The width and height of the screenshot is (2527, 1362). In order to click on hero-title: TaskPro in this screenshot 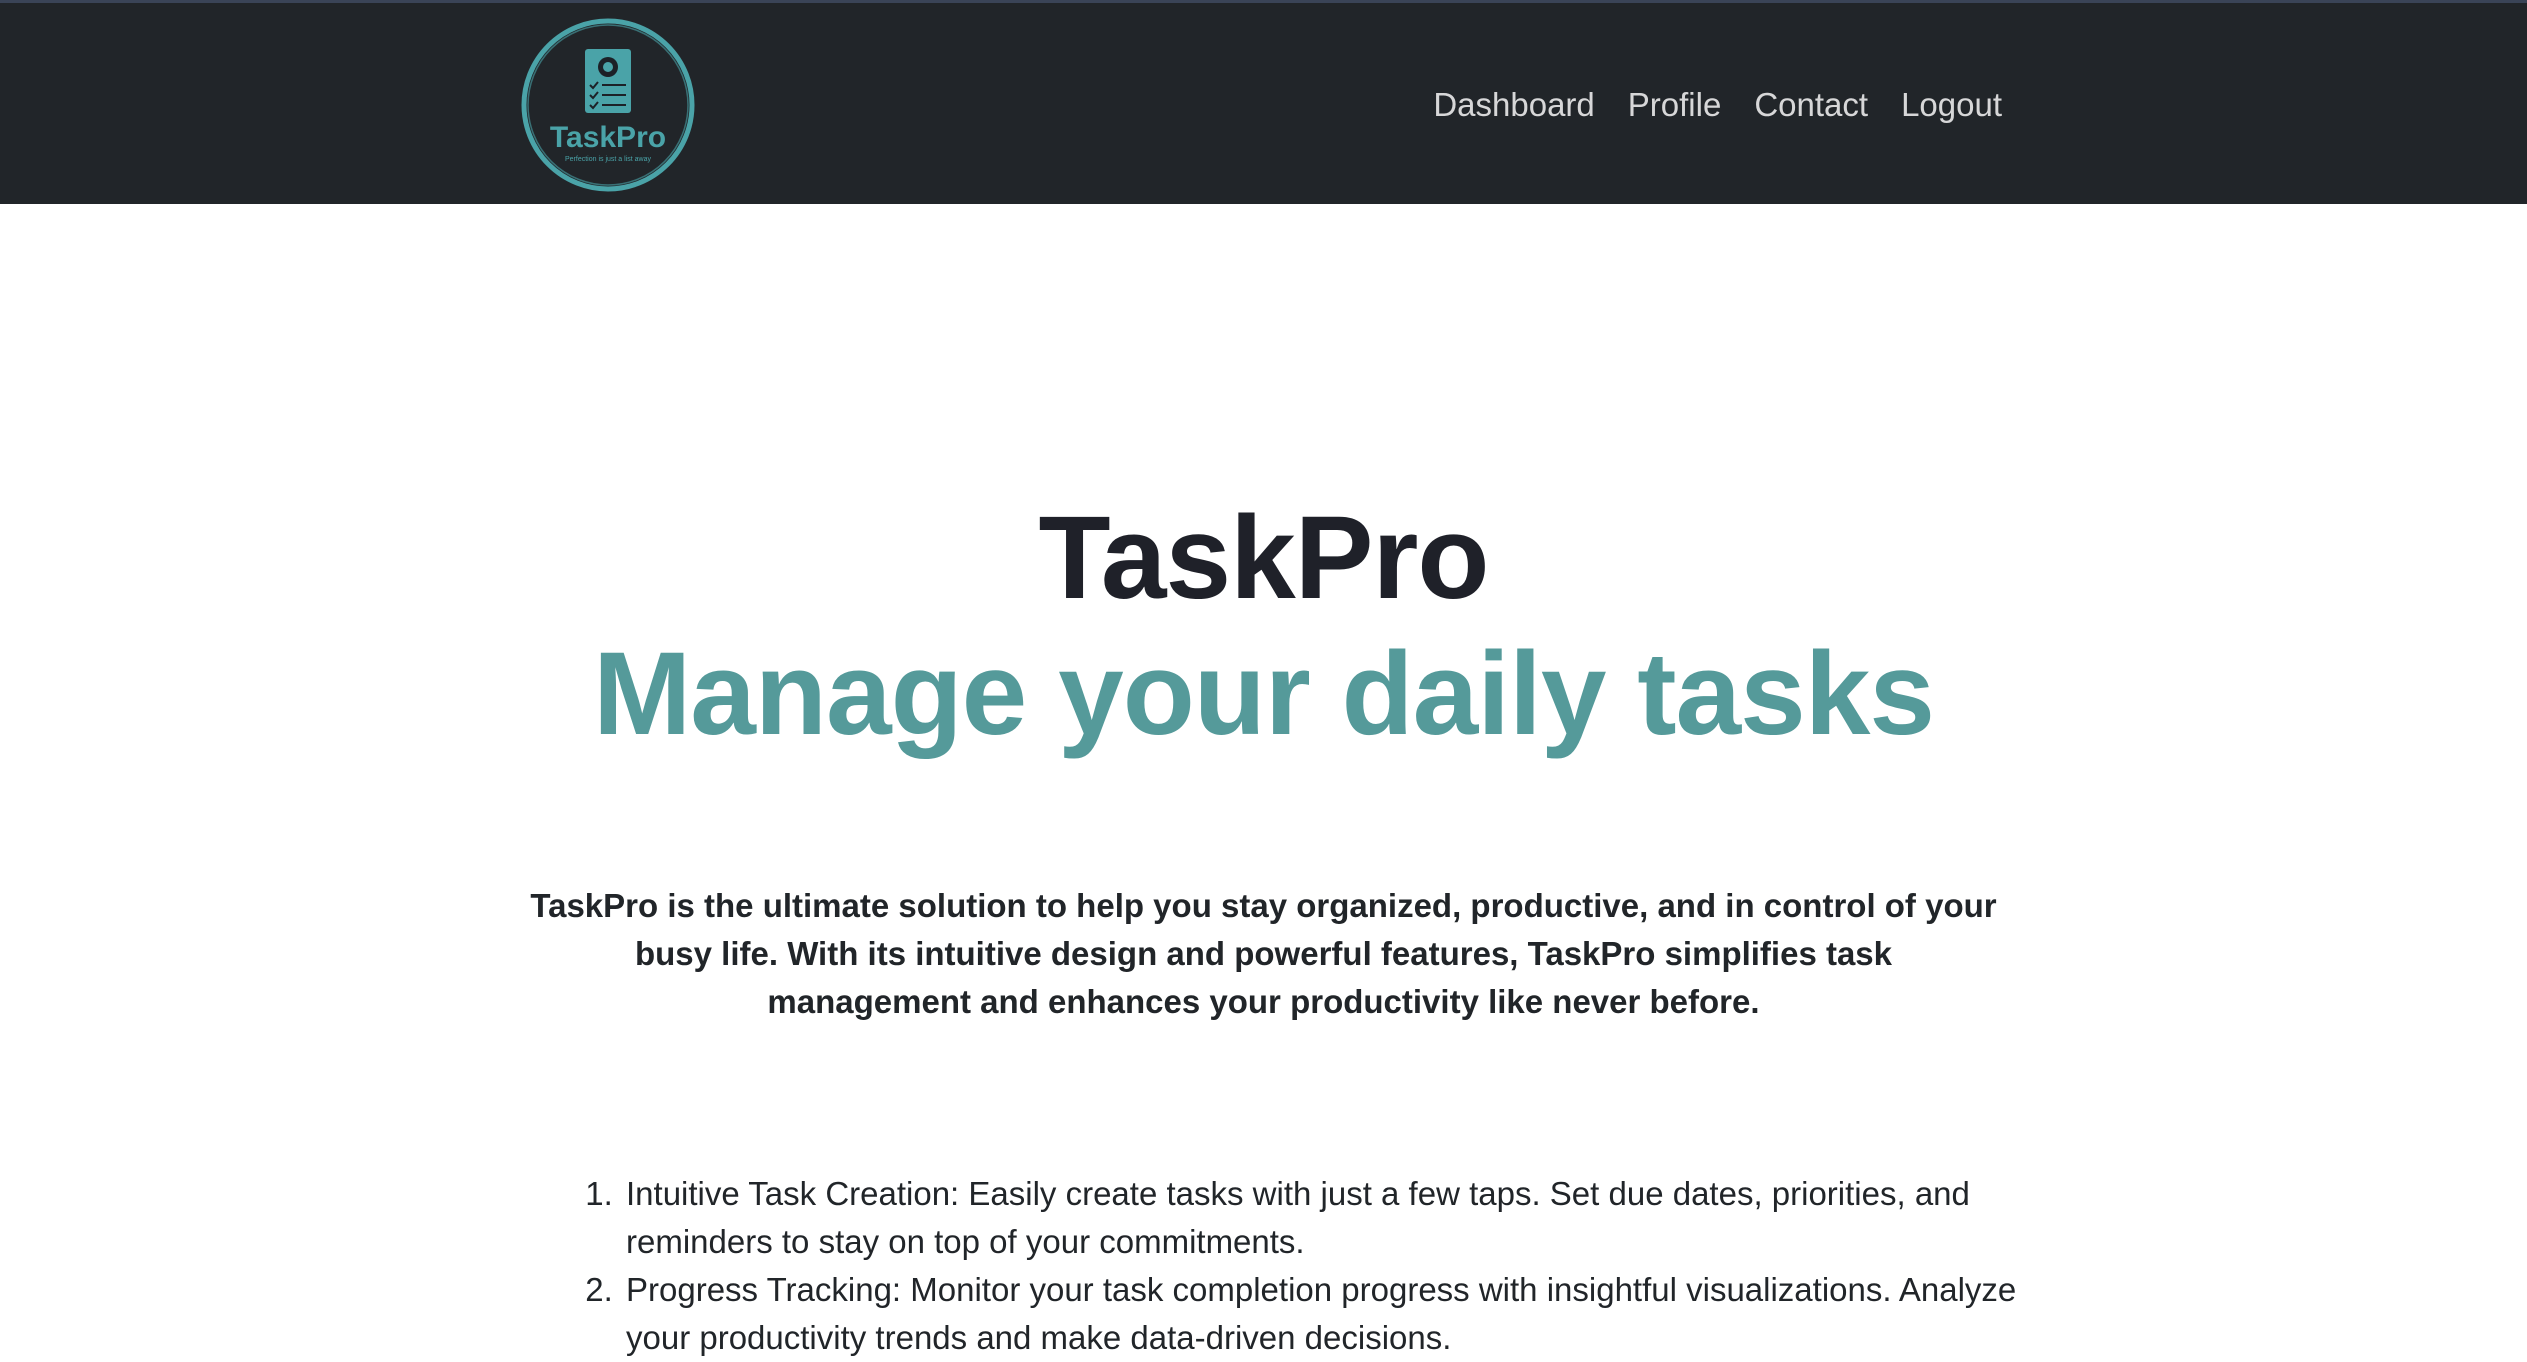, I will do `click(1264, 558)`.